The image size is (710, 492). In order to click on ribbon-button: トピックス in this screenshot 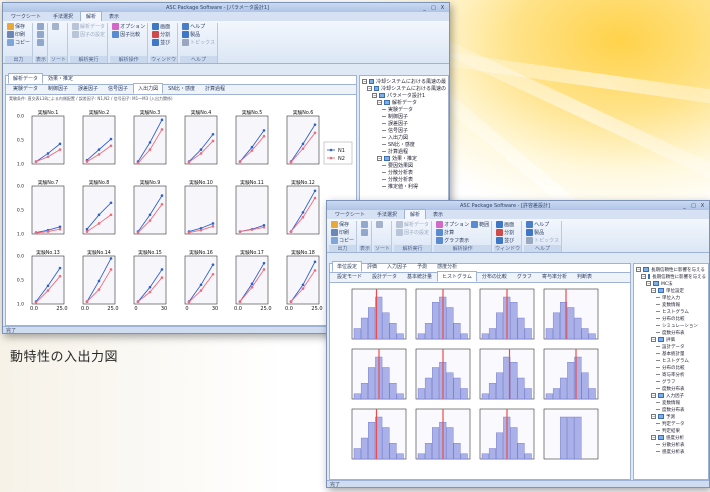, I will do `click(542, 240)`.